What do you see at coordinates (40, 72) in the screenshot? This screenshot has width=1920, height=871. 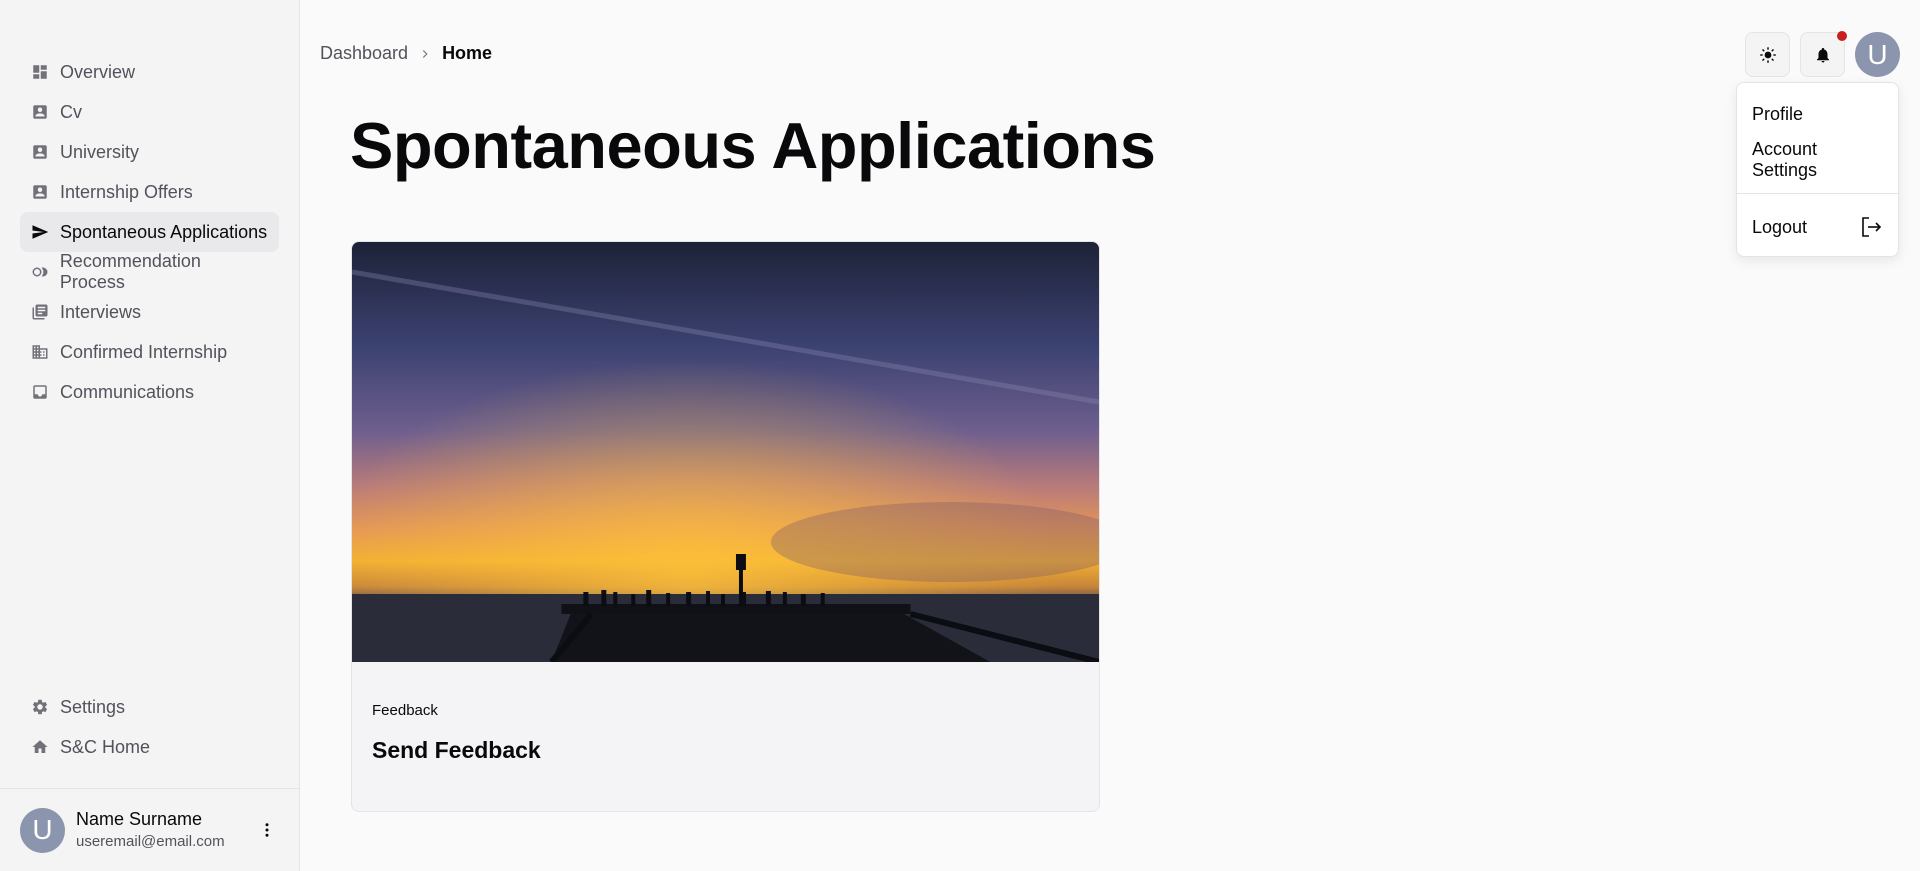 I see `dashboard-icon` at bounding box center [40, 72].